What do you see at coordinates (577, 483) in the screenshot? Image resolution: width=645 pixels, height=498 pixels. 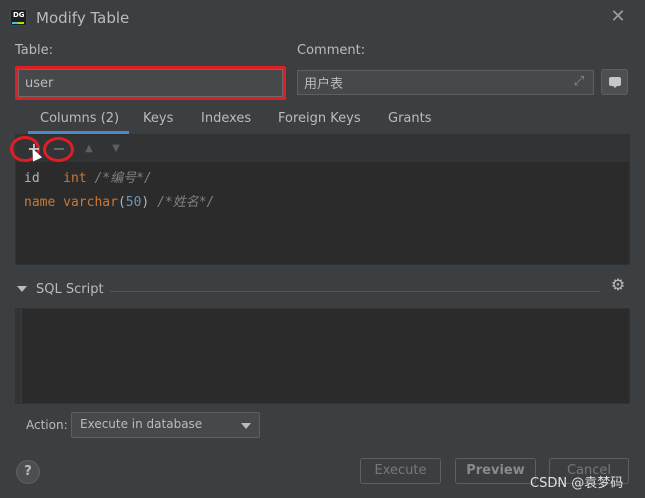 I see `watermark: CSDN @袁梦码` at bounding box center [577, 483].